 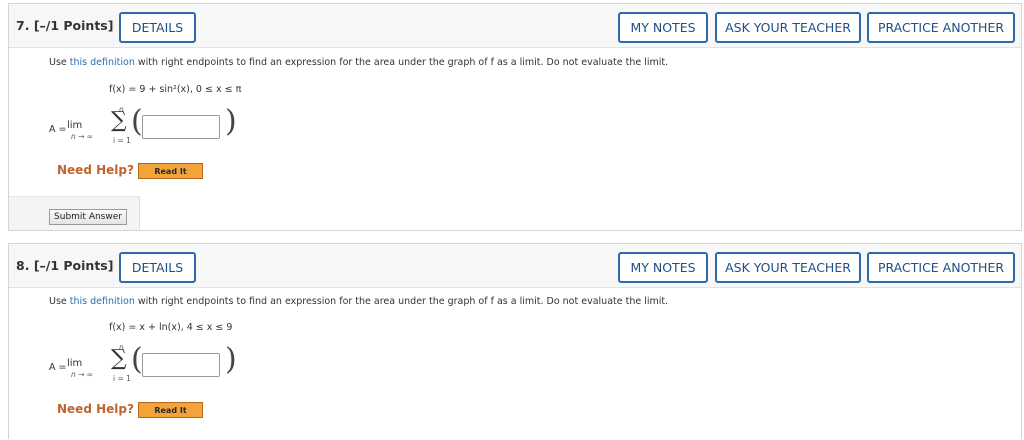 What do you see at coordinates (23, 265) in the screenshot?
I see `question-number: 8.` at bounding box center [23, 265].